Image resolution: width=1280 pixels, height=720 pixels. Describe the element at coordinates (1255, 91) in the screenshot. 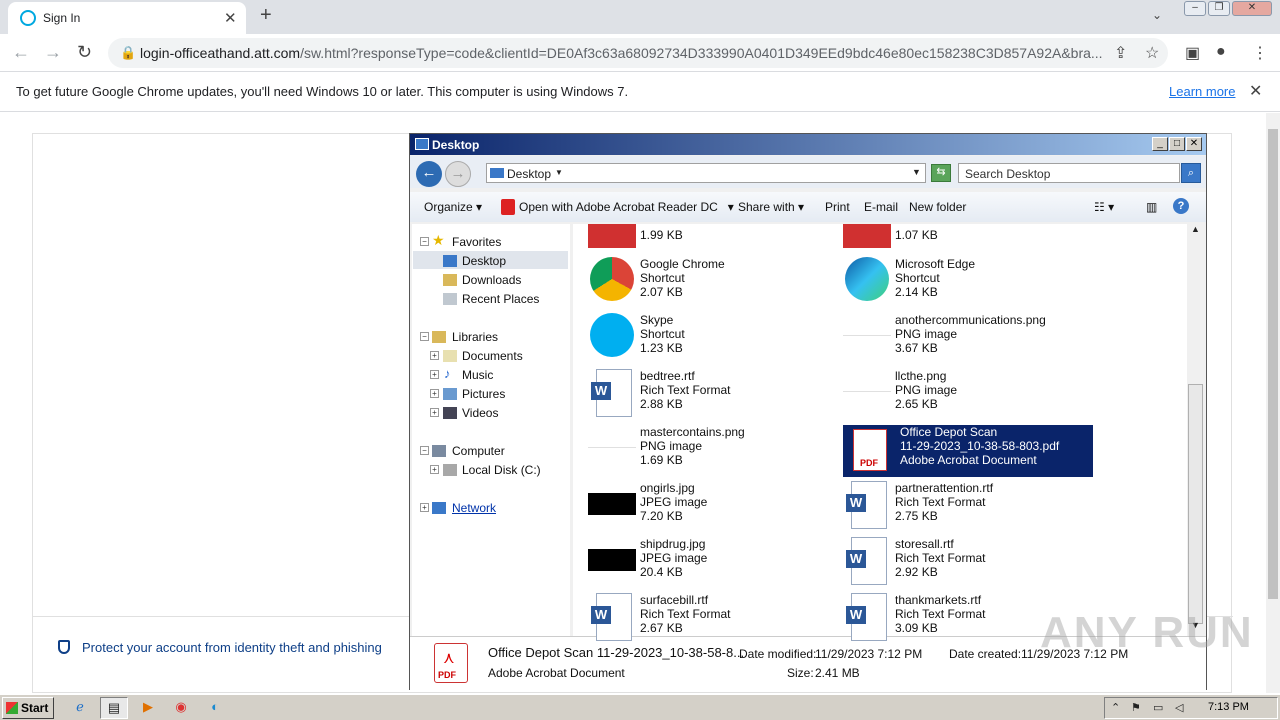

I see `infobar-close-icon: ✕` at that location.